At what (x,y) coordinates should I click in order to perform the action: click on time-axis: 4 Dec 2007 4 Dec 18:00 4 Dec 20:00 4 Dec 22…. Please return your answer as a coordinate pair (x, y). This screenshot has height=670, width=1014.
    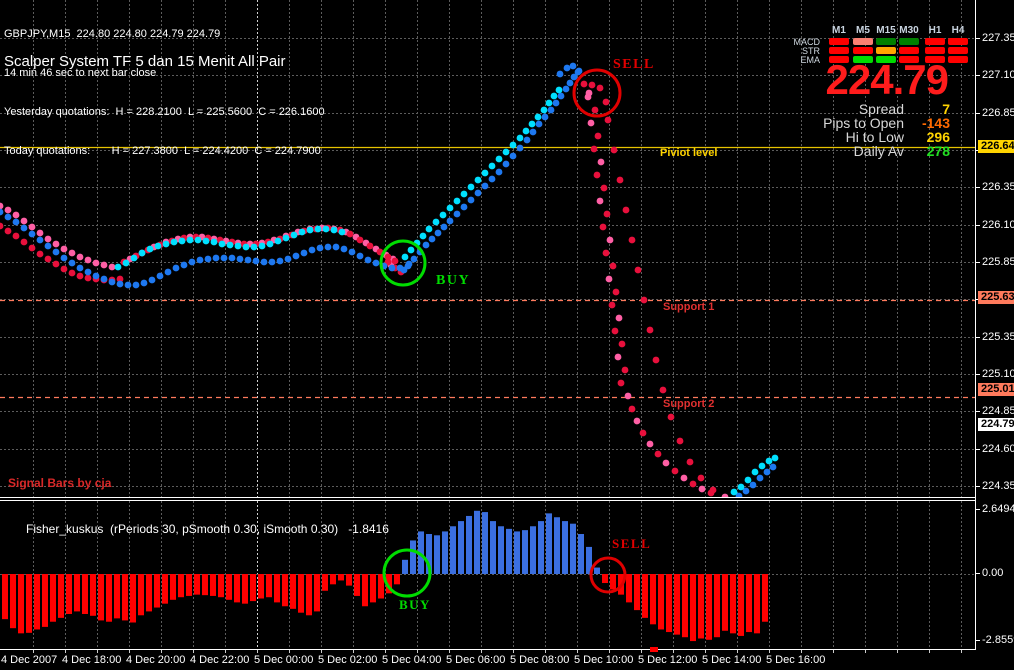
    Looking at the image, I should click on (507, 658).